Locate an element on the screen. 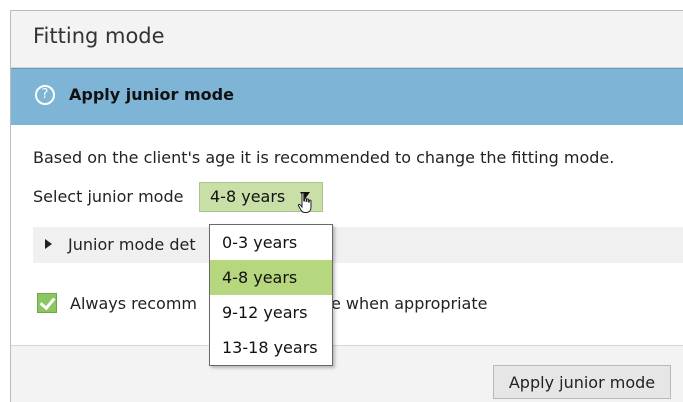 This screenshot has width=683, height=402. checkmark-icon is located at coordinates (47, 302).